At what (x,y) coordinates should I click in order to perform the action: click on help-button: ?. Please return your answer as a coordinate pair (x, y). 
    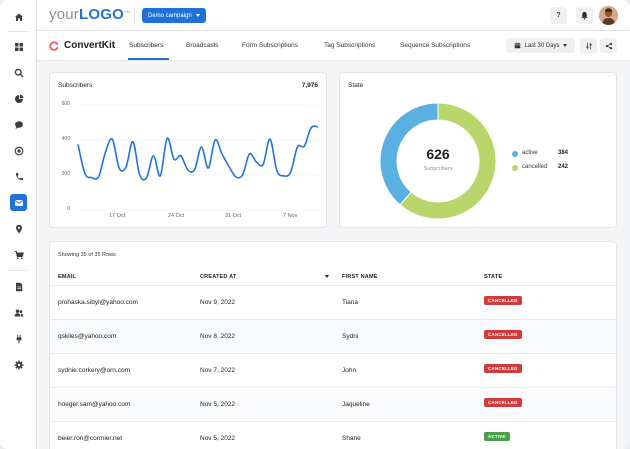
    Looking at the image, I should click on (558, 15).